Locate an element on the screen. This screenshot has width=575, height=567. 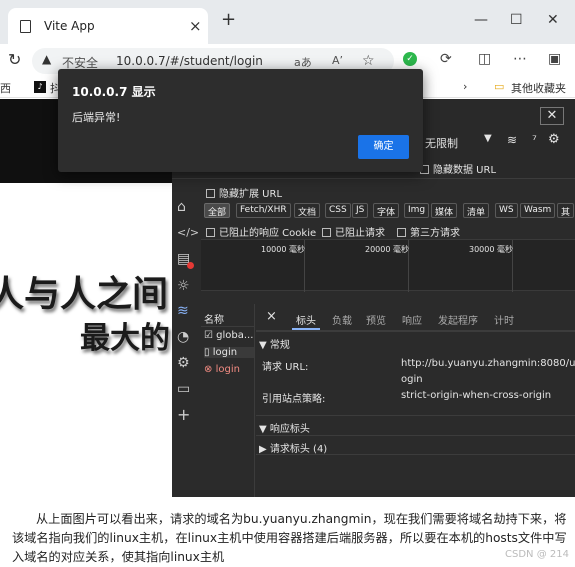
request-url-value: http://bu.yuanyu.zhangmin:8080/user/l is located at coordinates (488, 363).